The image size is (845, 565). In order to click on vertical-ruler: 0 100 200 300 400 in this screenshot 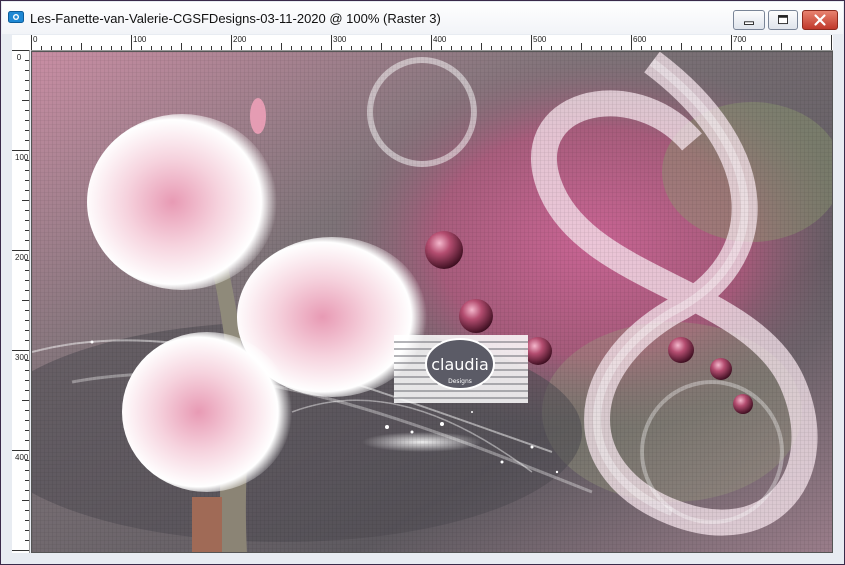, I will do `click(21, 301)`.